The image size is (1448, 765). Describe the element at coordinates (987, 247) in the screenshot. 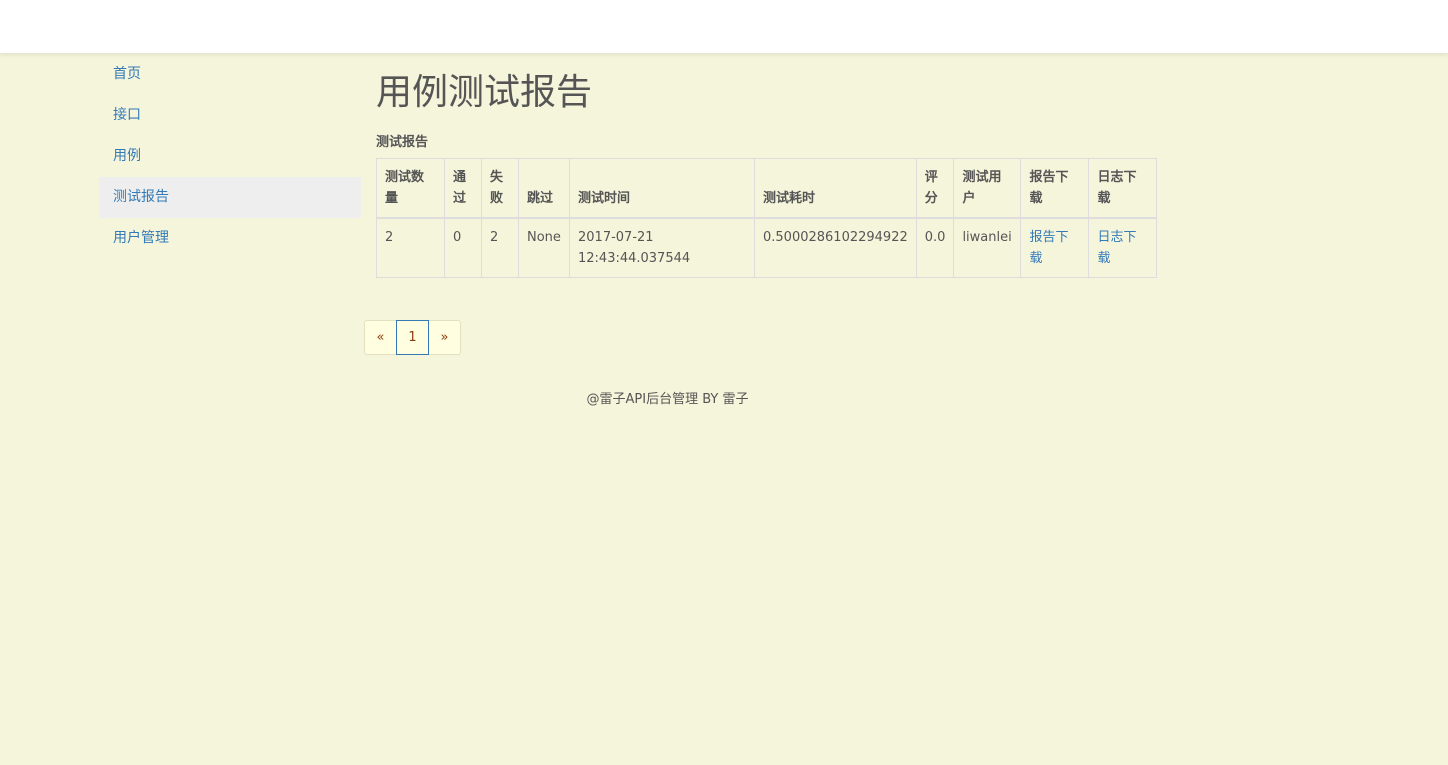

I see `cell-user: liwanlei` at that location.